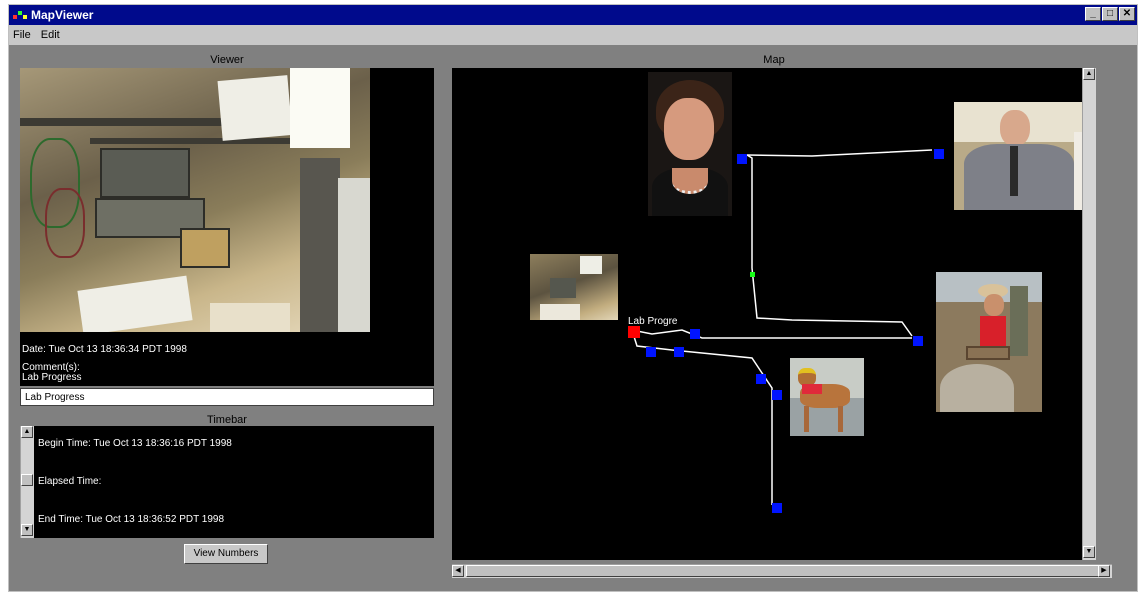 The image size is (1138, 592). I want to click on dog-photo, so click(827, 397).